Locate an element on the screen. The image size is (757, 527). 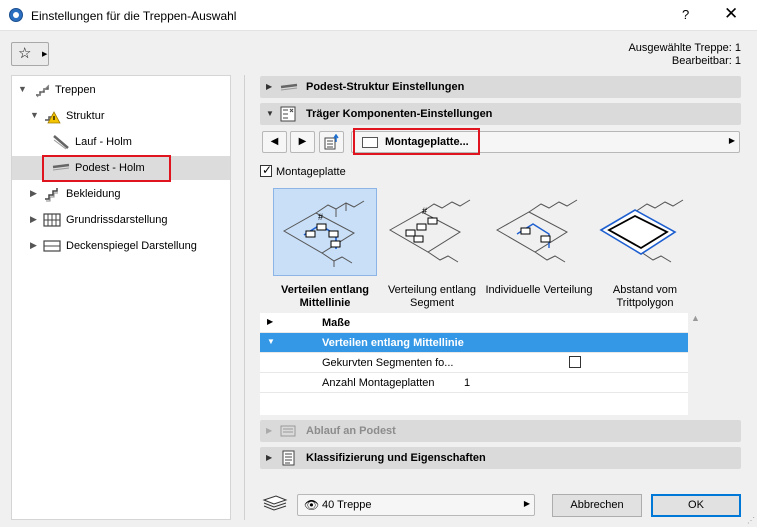
tree-item-deckenspiegel: ▶ Deckenspiegel Darstellung is located at coordinates (121, 246).